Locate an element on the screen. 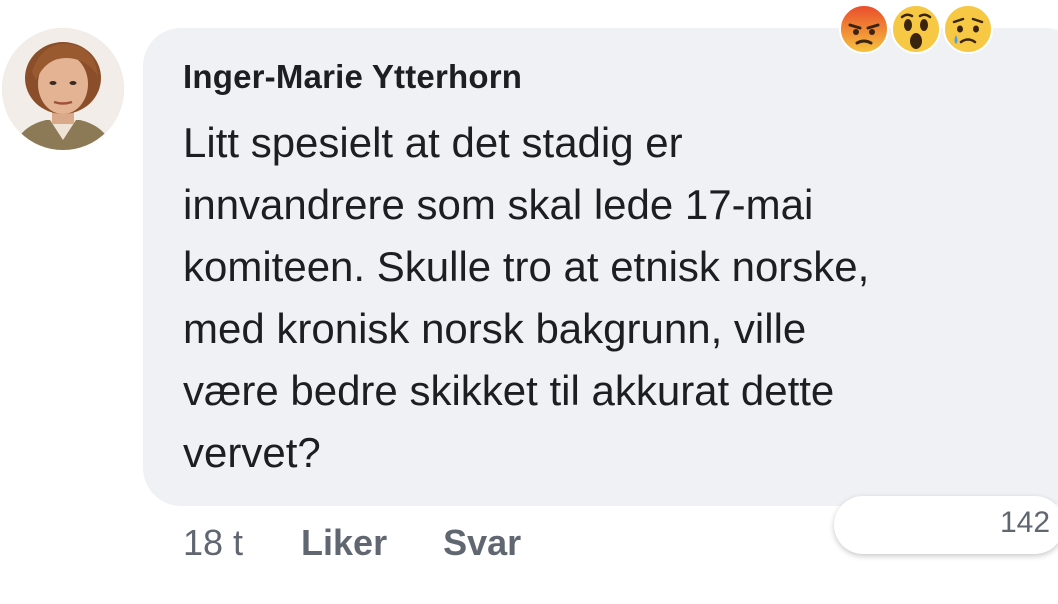 The width and height of the screenshot is (1058, 604). comment-actions: 18 t Liker Svar is located at coordinates (380, 543).